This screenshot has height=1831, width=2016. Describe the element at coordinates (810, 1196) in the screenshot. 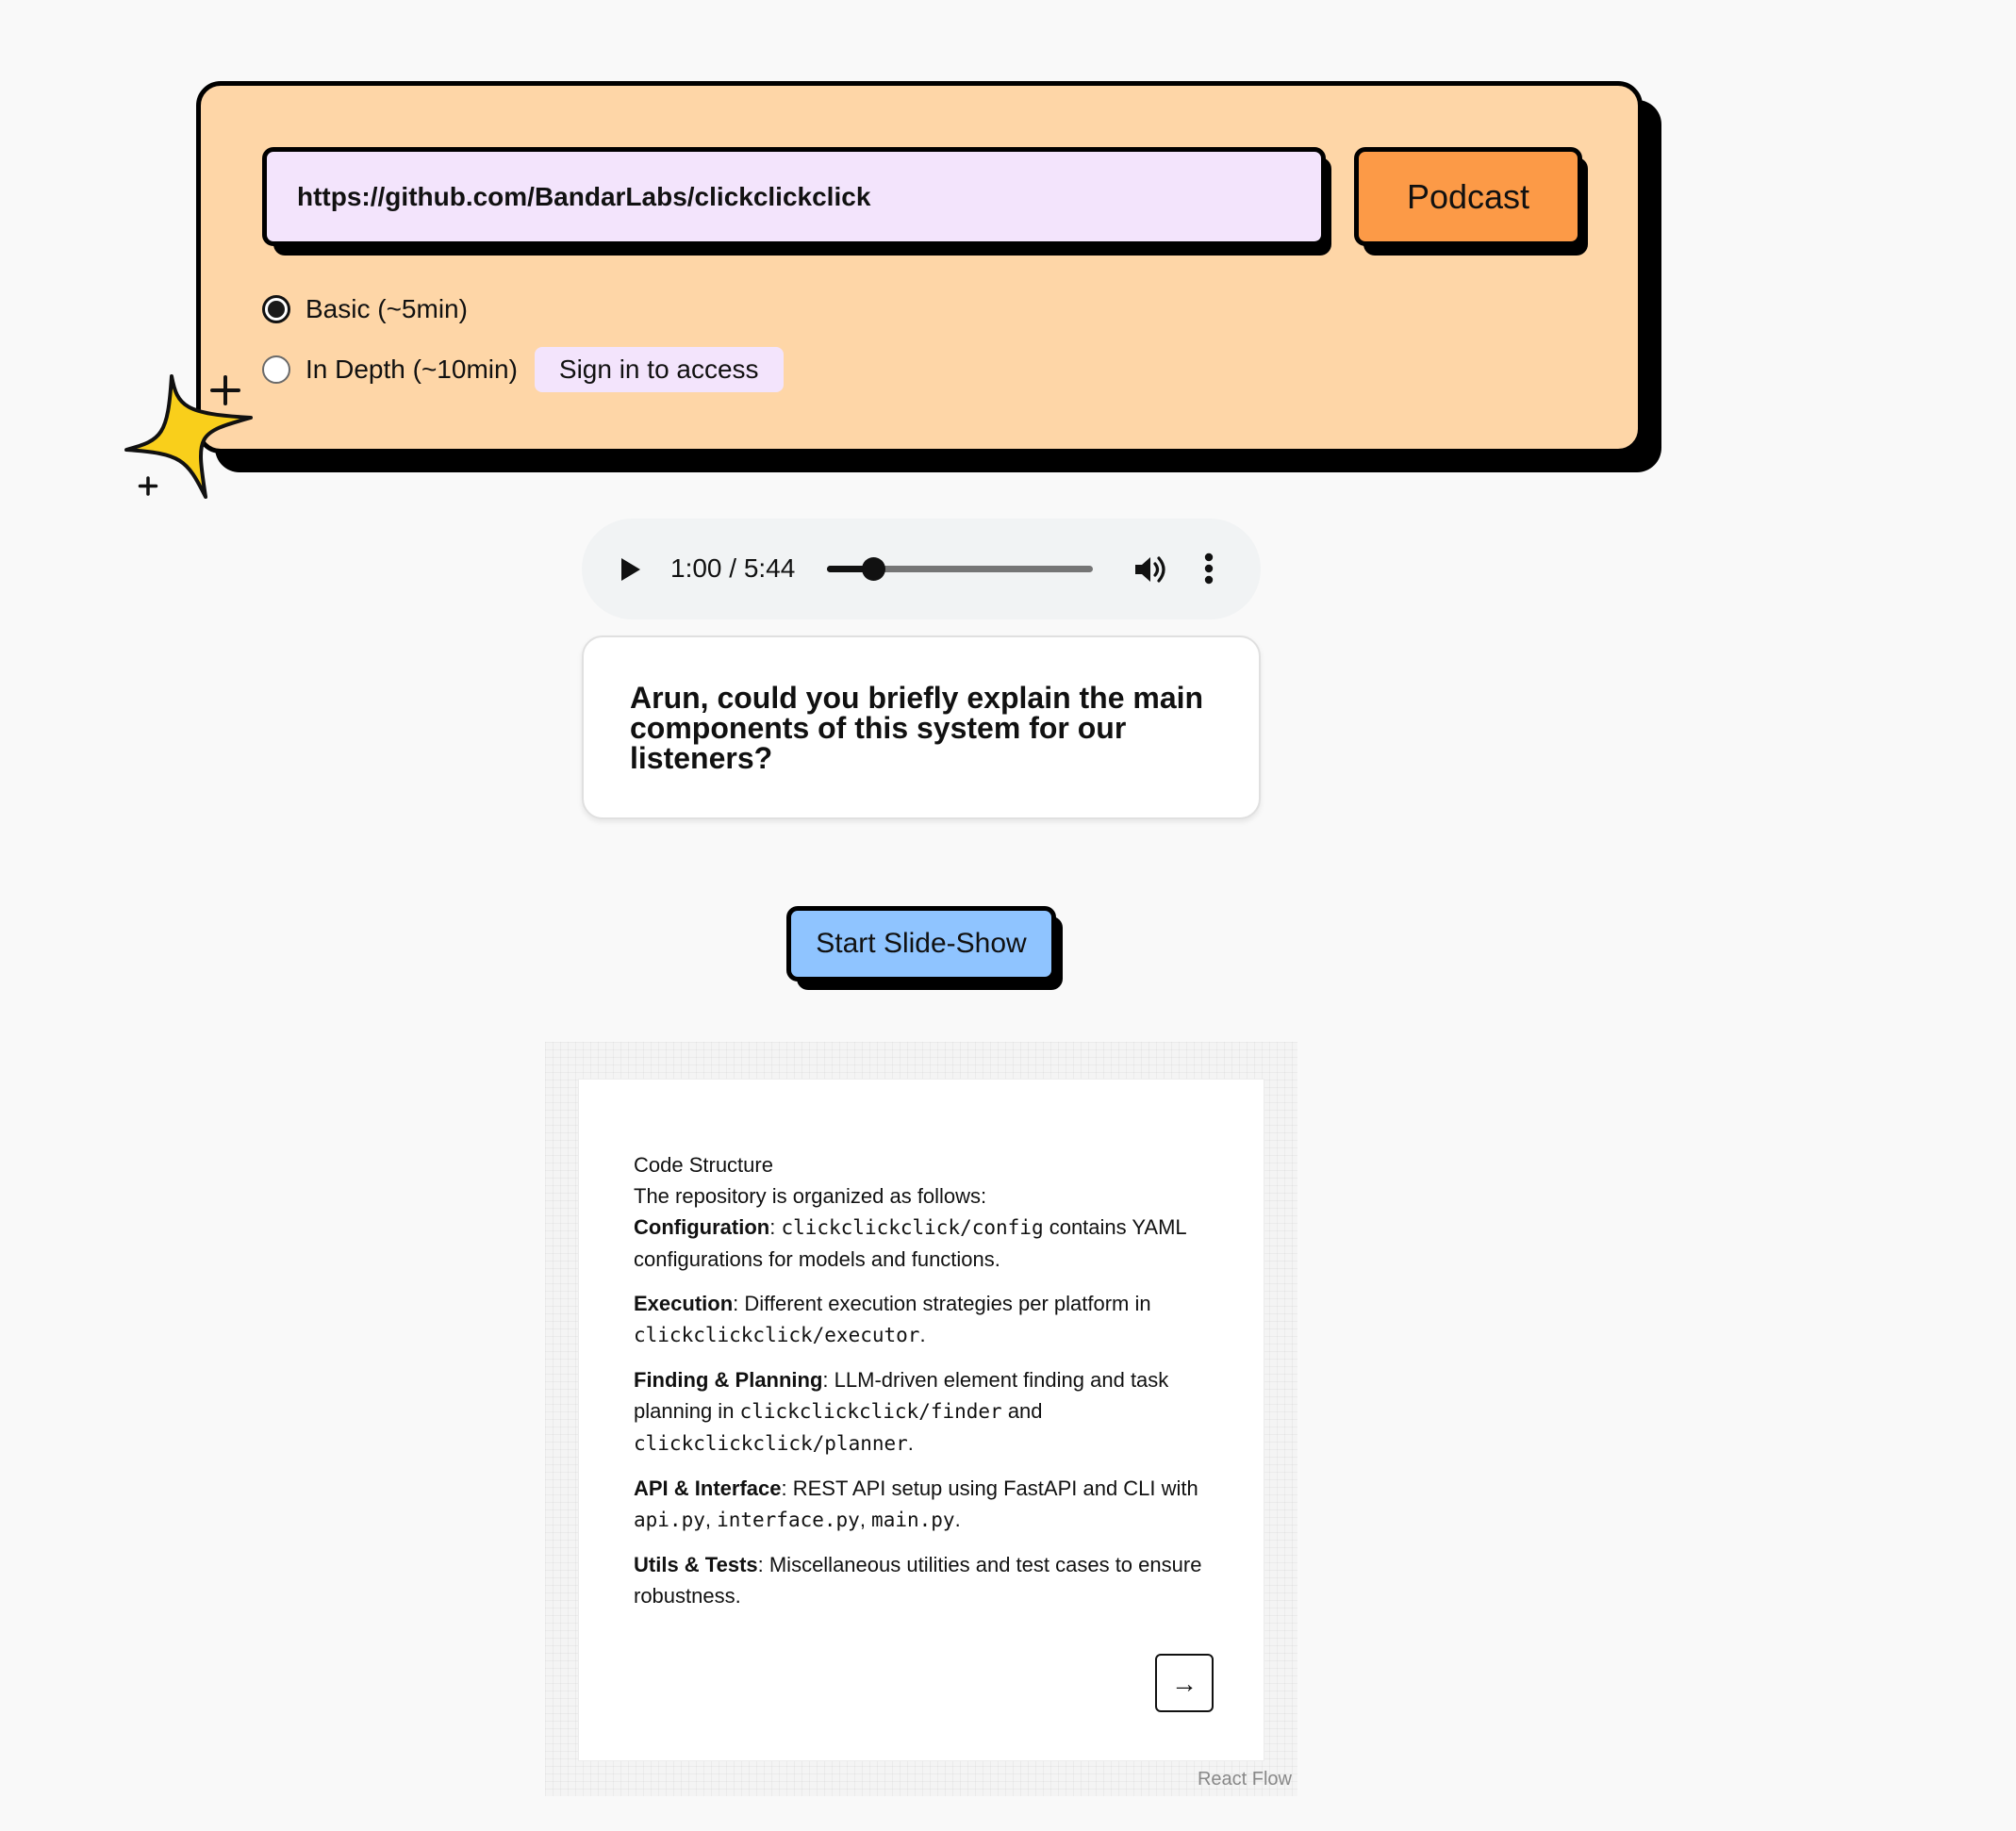

I see `slide-intro: The repository is organized as follows:` at that location.